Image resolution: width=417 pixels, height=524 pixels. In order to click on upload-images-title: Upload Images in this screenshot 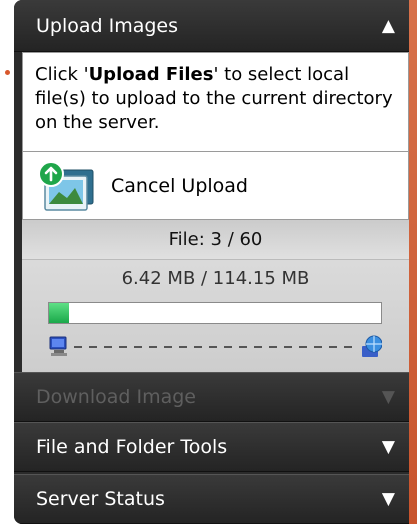, I will do `click(107, 25)`.